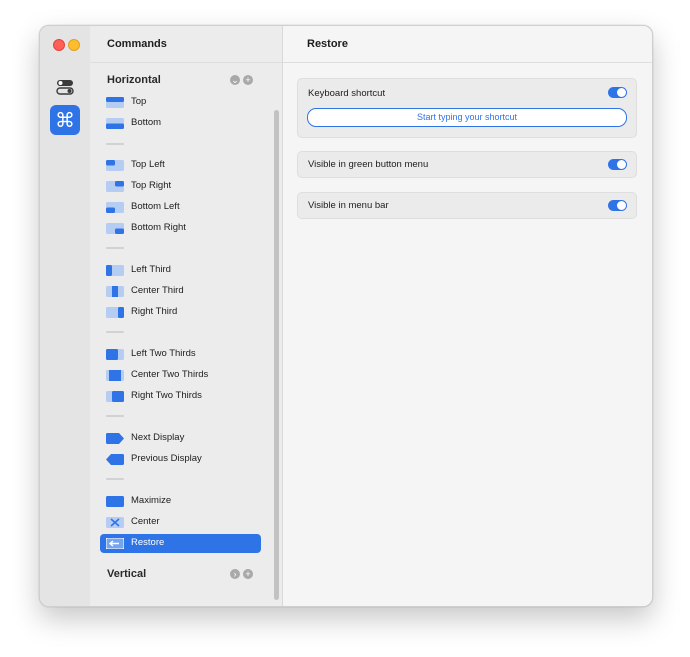 The width and height of the screenshot is (690, 657). Describe the element at coordinates (115, 354) in the screenshot. I see `left-two-thirds-icon` at that location.